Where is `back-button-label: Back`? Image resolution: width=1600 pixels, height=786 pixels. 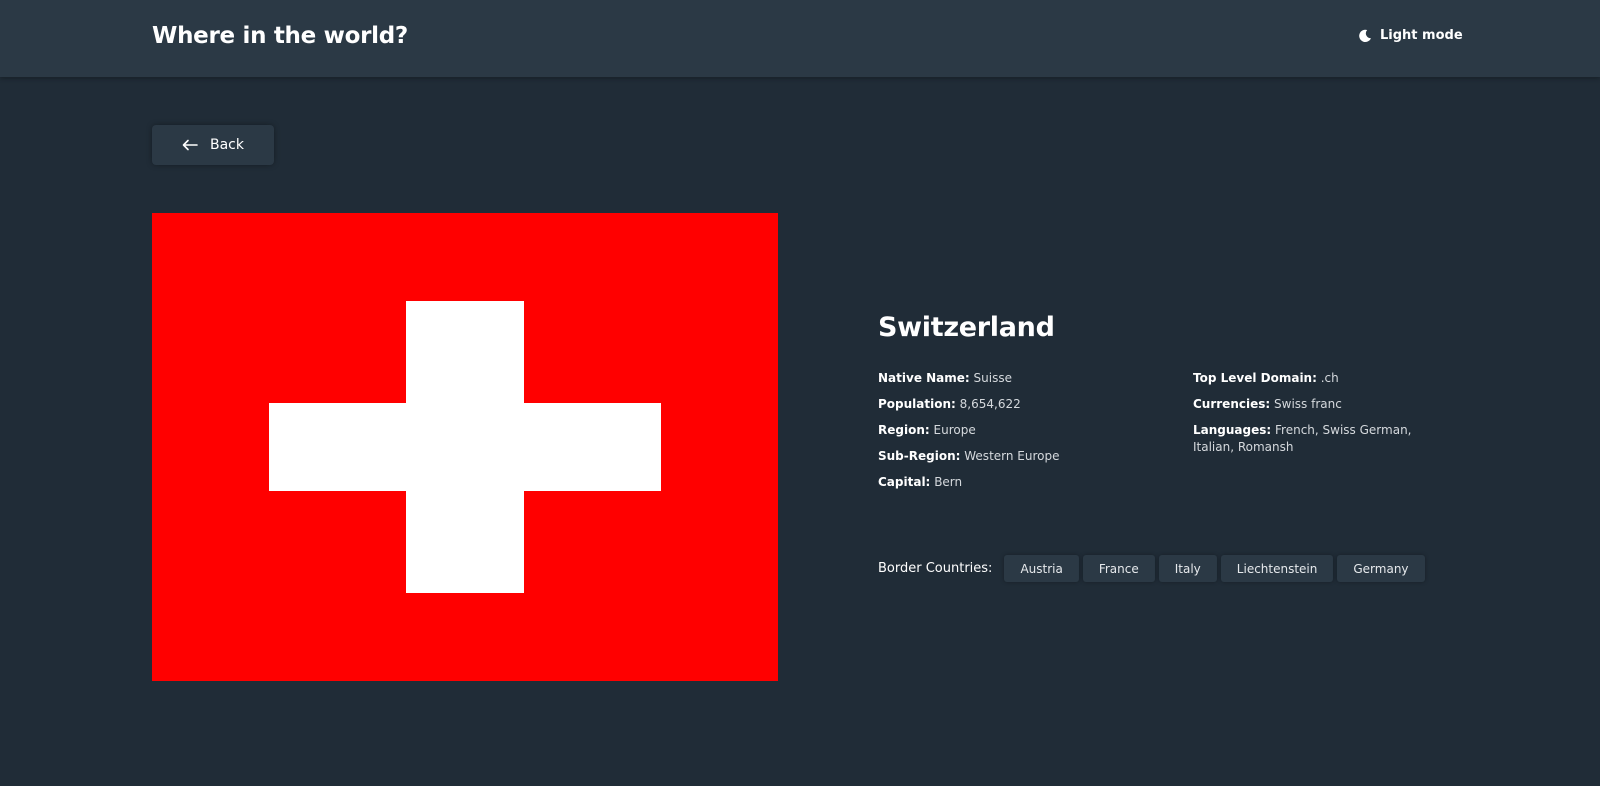 back-button-label: Back is located at coordinates (227, 145).